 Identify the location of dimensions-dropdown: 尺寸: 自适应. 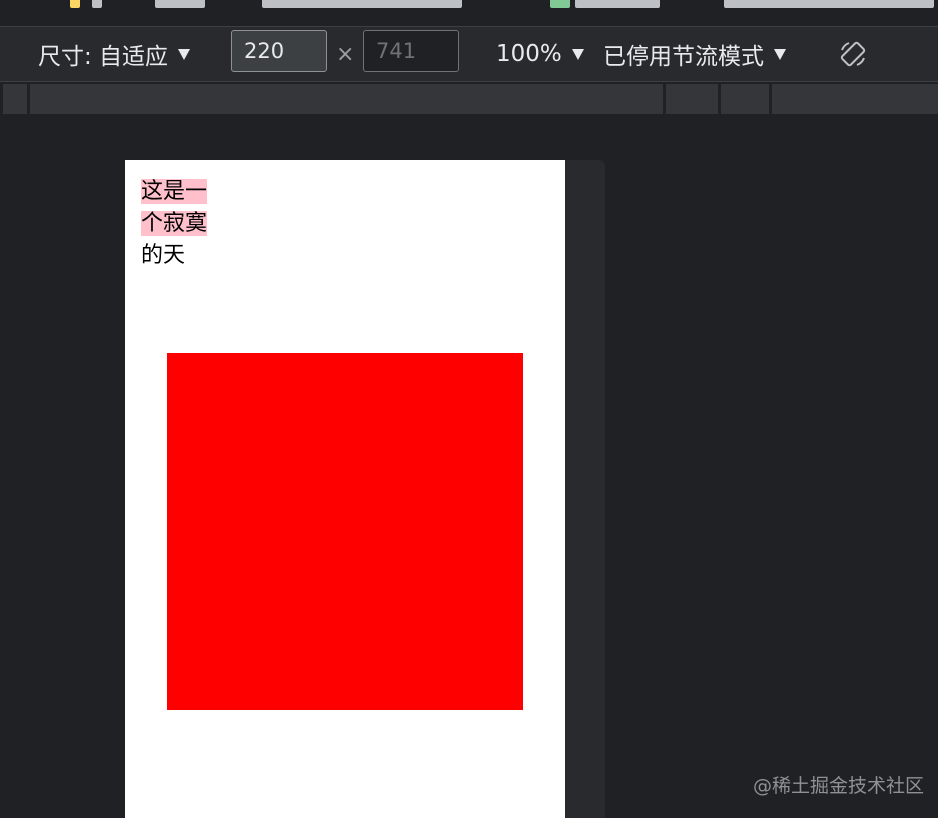
(114, 54).